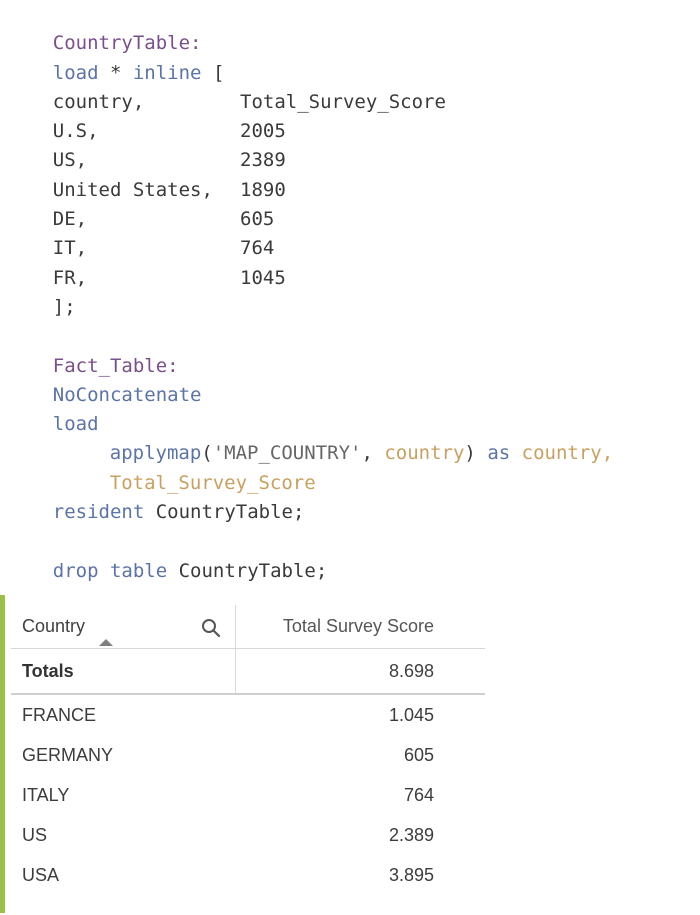 This screenshot has width=700, height=915. What do you see at coordinates (411, 874) in the screenshot?
I see `score-cell: 3.895` at bounding box center [411, 874].